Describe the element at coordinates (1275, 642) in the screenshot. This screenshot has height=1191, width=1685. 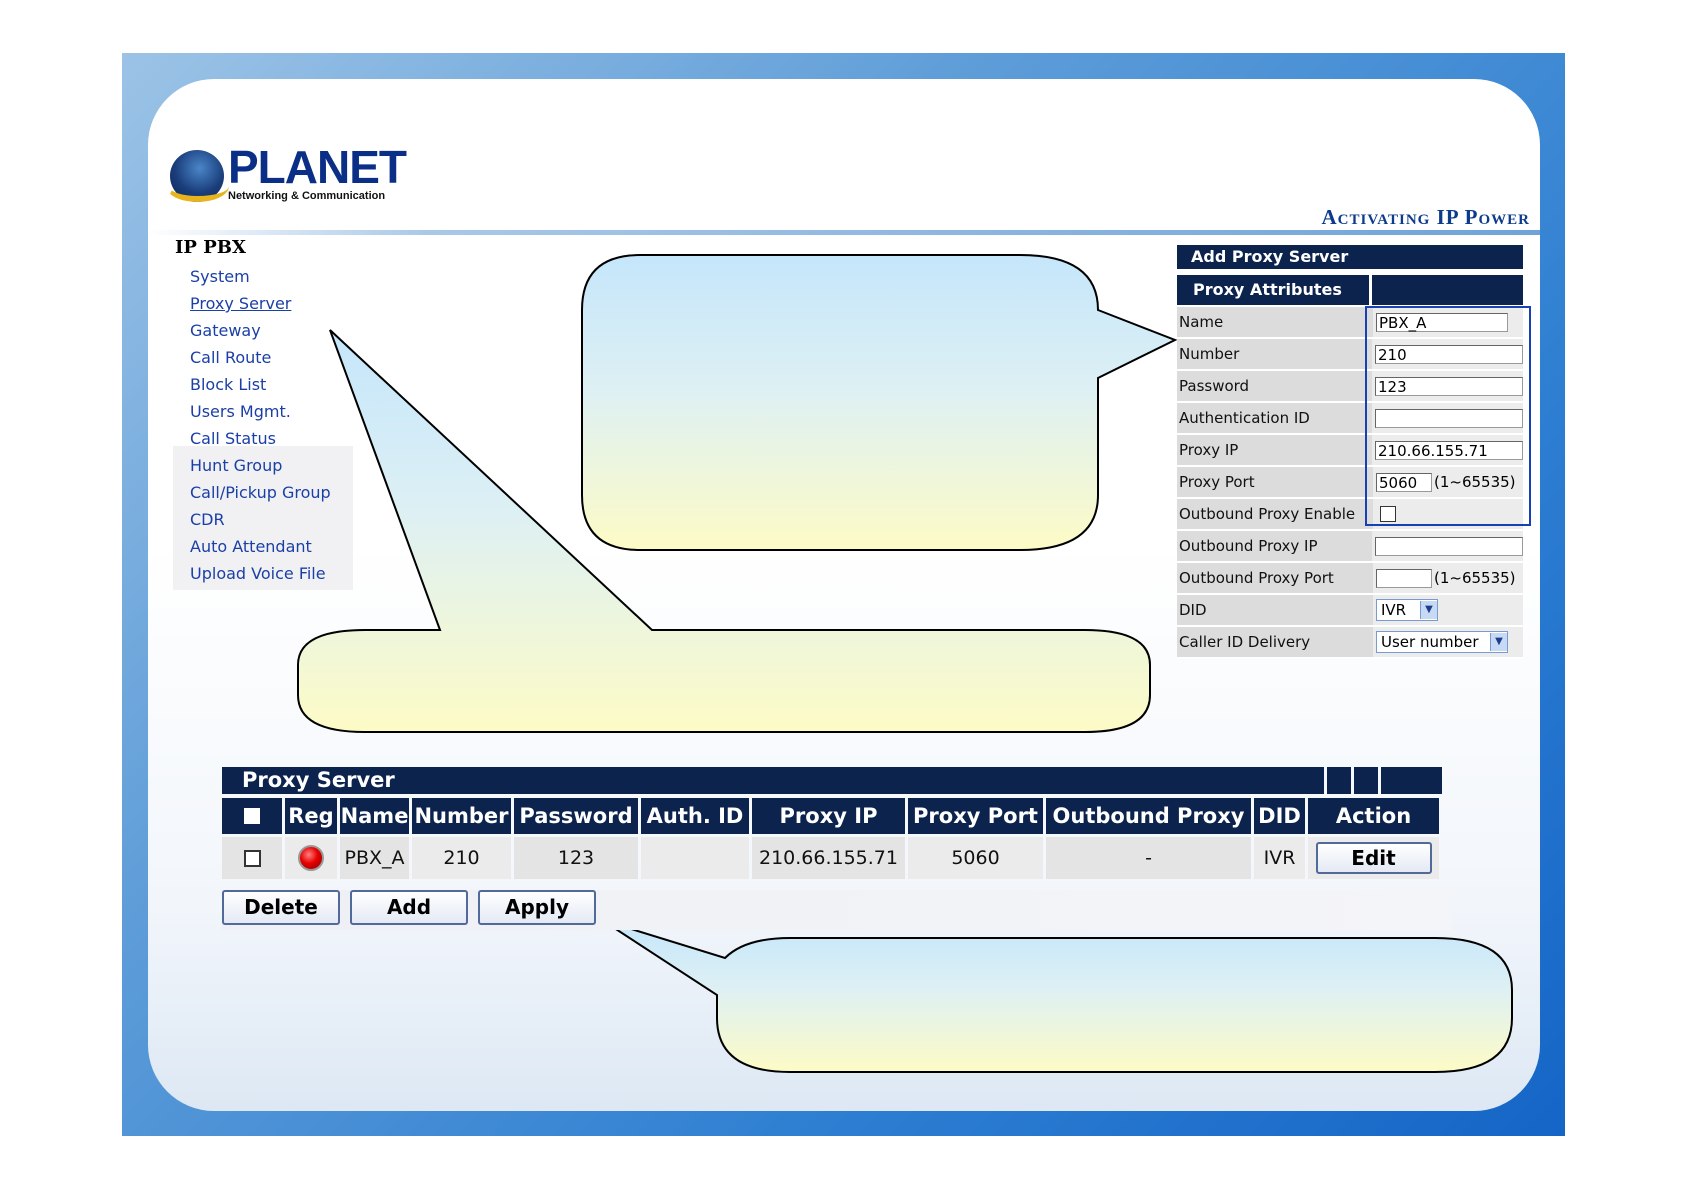
I see `caller-id-label: Caller ID Delivery` at that location.